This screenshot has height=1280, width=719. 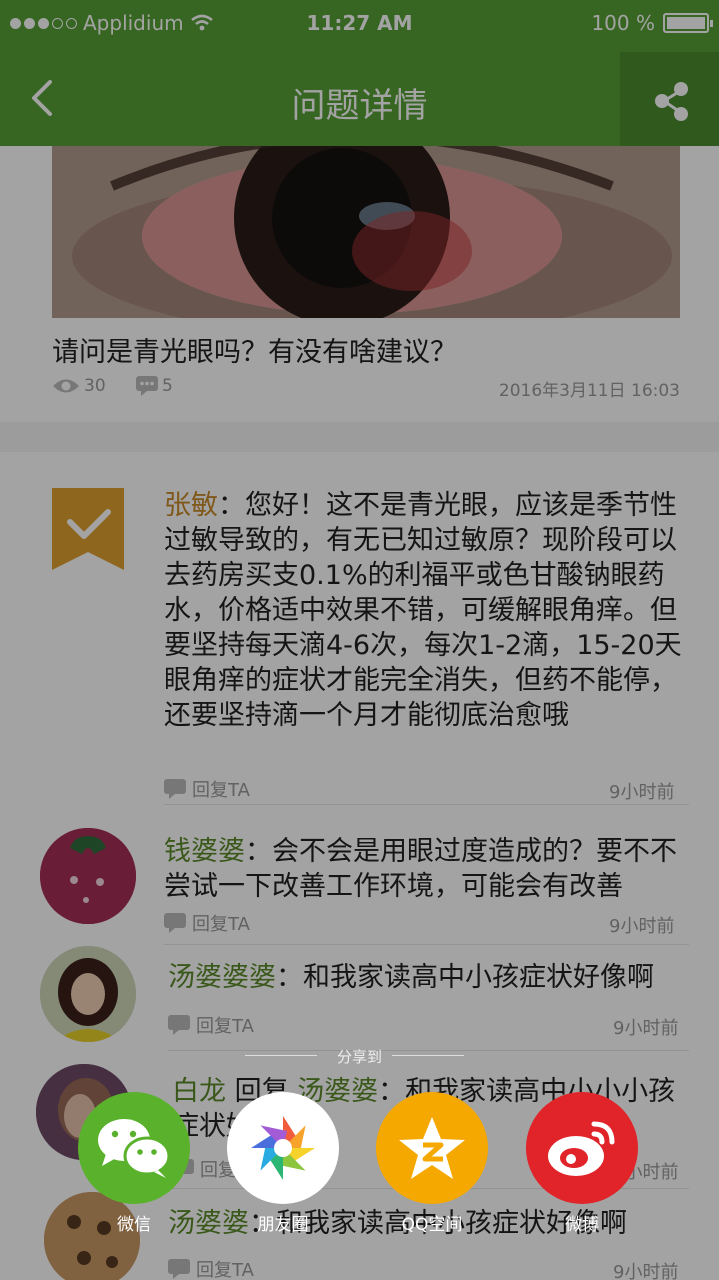 I want to click on share-moments-button, so click(x=283, y=1148).